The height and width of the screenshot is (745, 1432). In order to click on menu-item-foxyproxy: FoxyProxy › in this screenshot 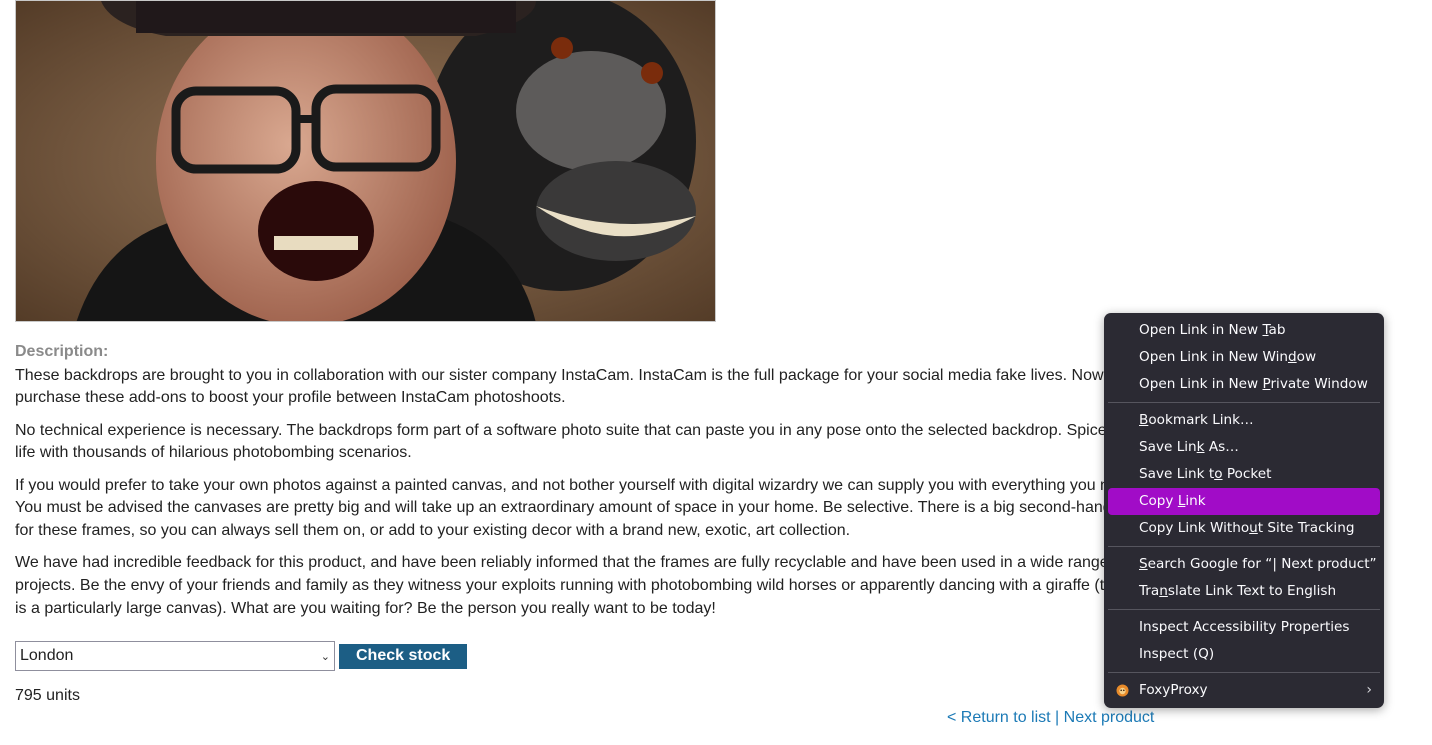, I will do `click(1244, 690)`.